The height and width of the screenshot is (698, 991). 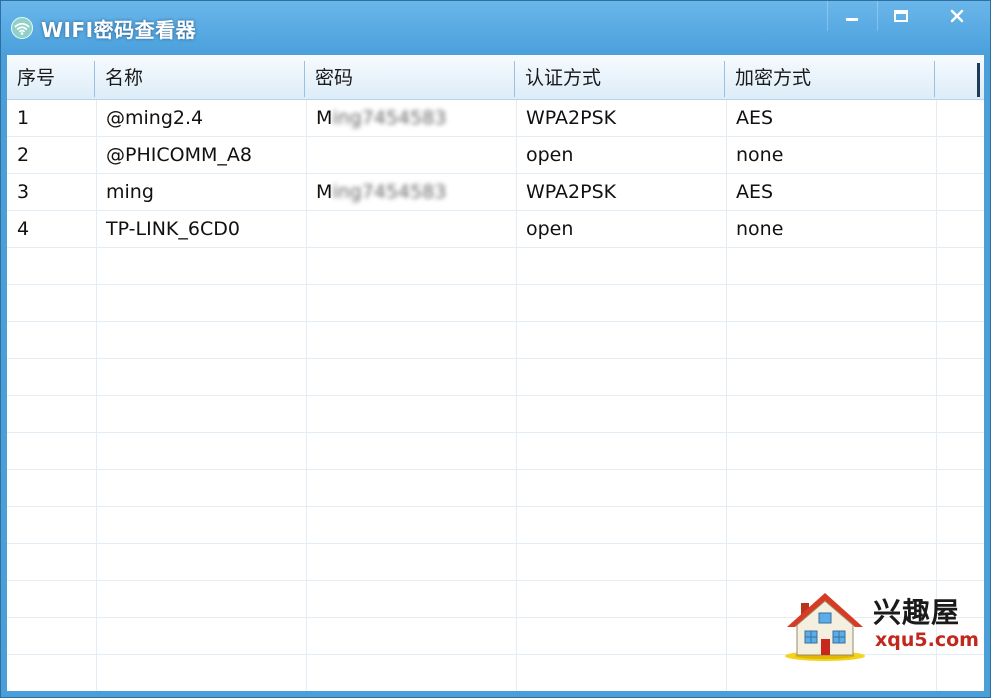 What do you see at coordinates (179, 155) in the screenshot?
I see `cell-name: @PHICOMM_A8` at bounding box center [179, 155].